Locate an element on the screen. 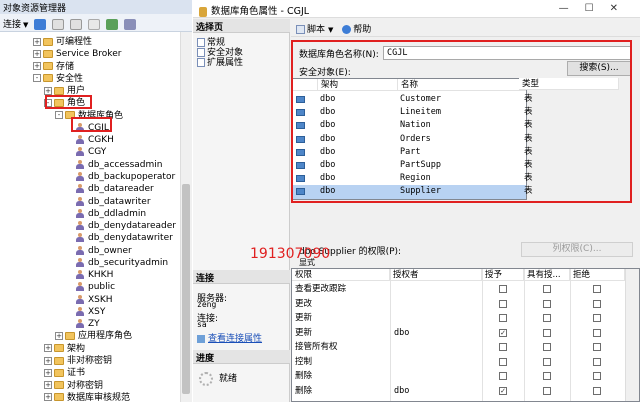  tree-item: XSY is located at coordinates (90, 312).